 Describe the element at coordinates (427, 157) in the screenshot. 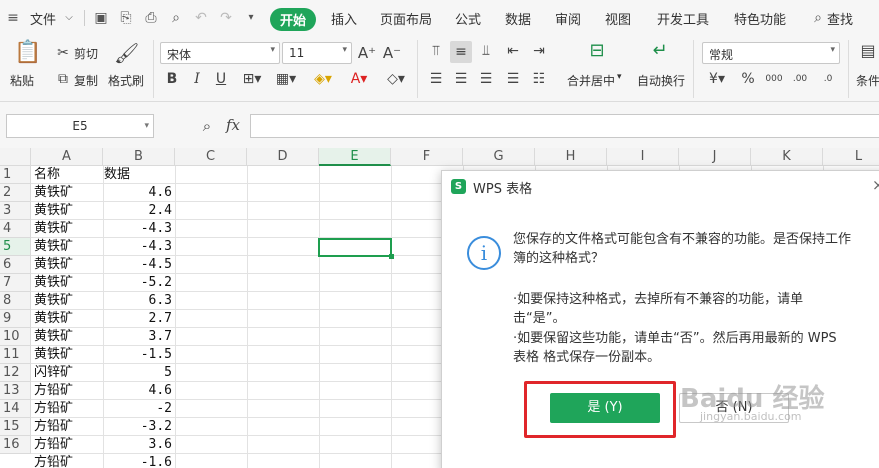

I see `column-header-f: F` at that location.